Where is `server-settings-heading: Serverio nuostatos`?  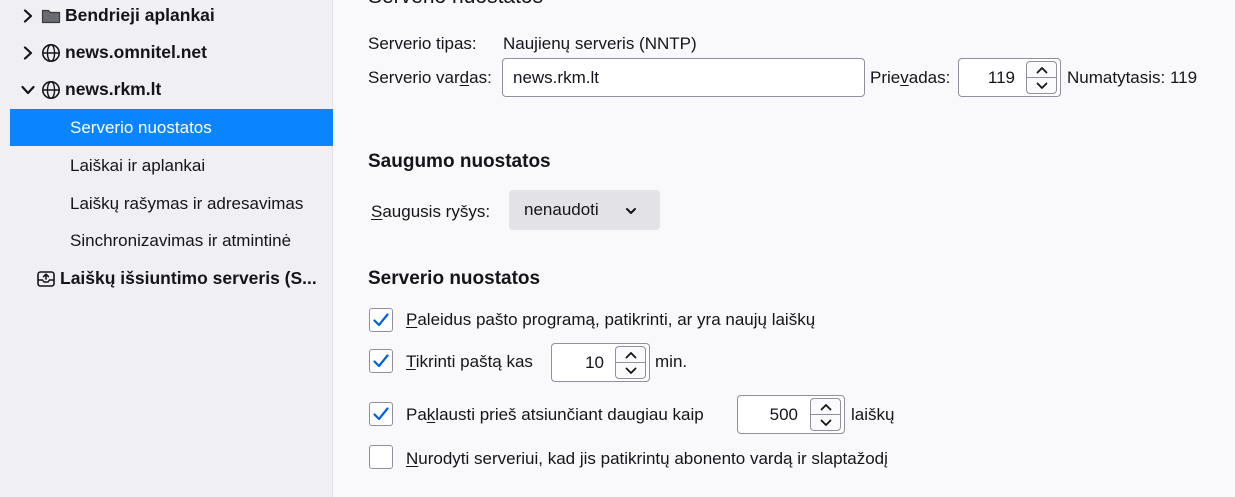 server-settings-heading: Serverio nuostatos is located at coordinates (454, 278).